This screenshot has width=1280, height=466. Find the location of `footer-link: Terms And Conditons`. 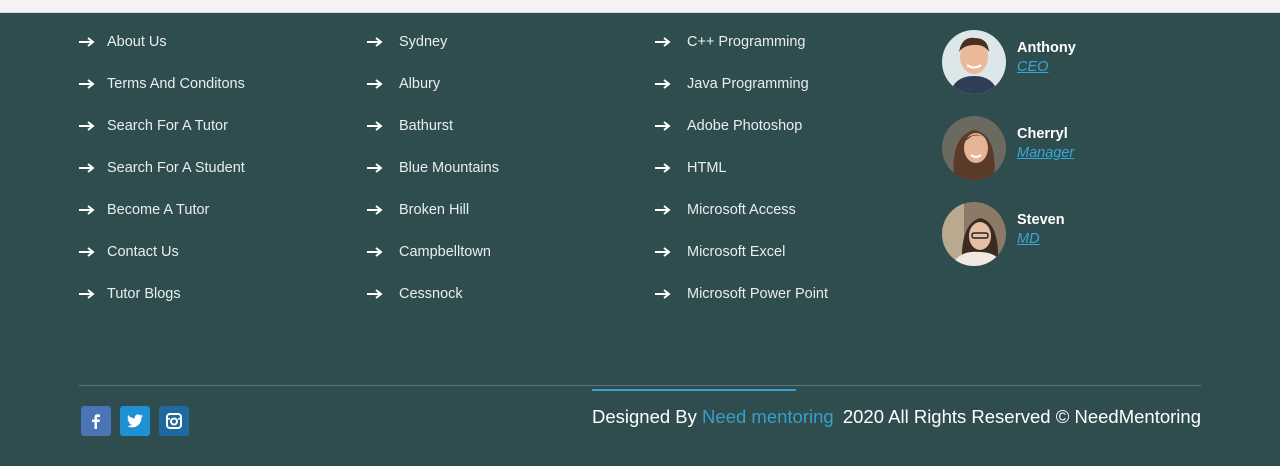

footer-link: Terms And Conditons is located at coordinates (162, 83).